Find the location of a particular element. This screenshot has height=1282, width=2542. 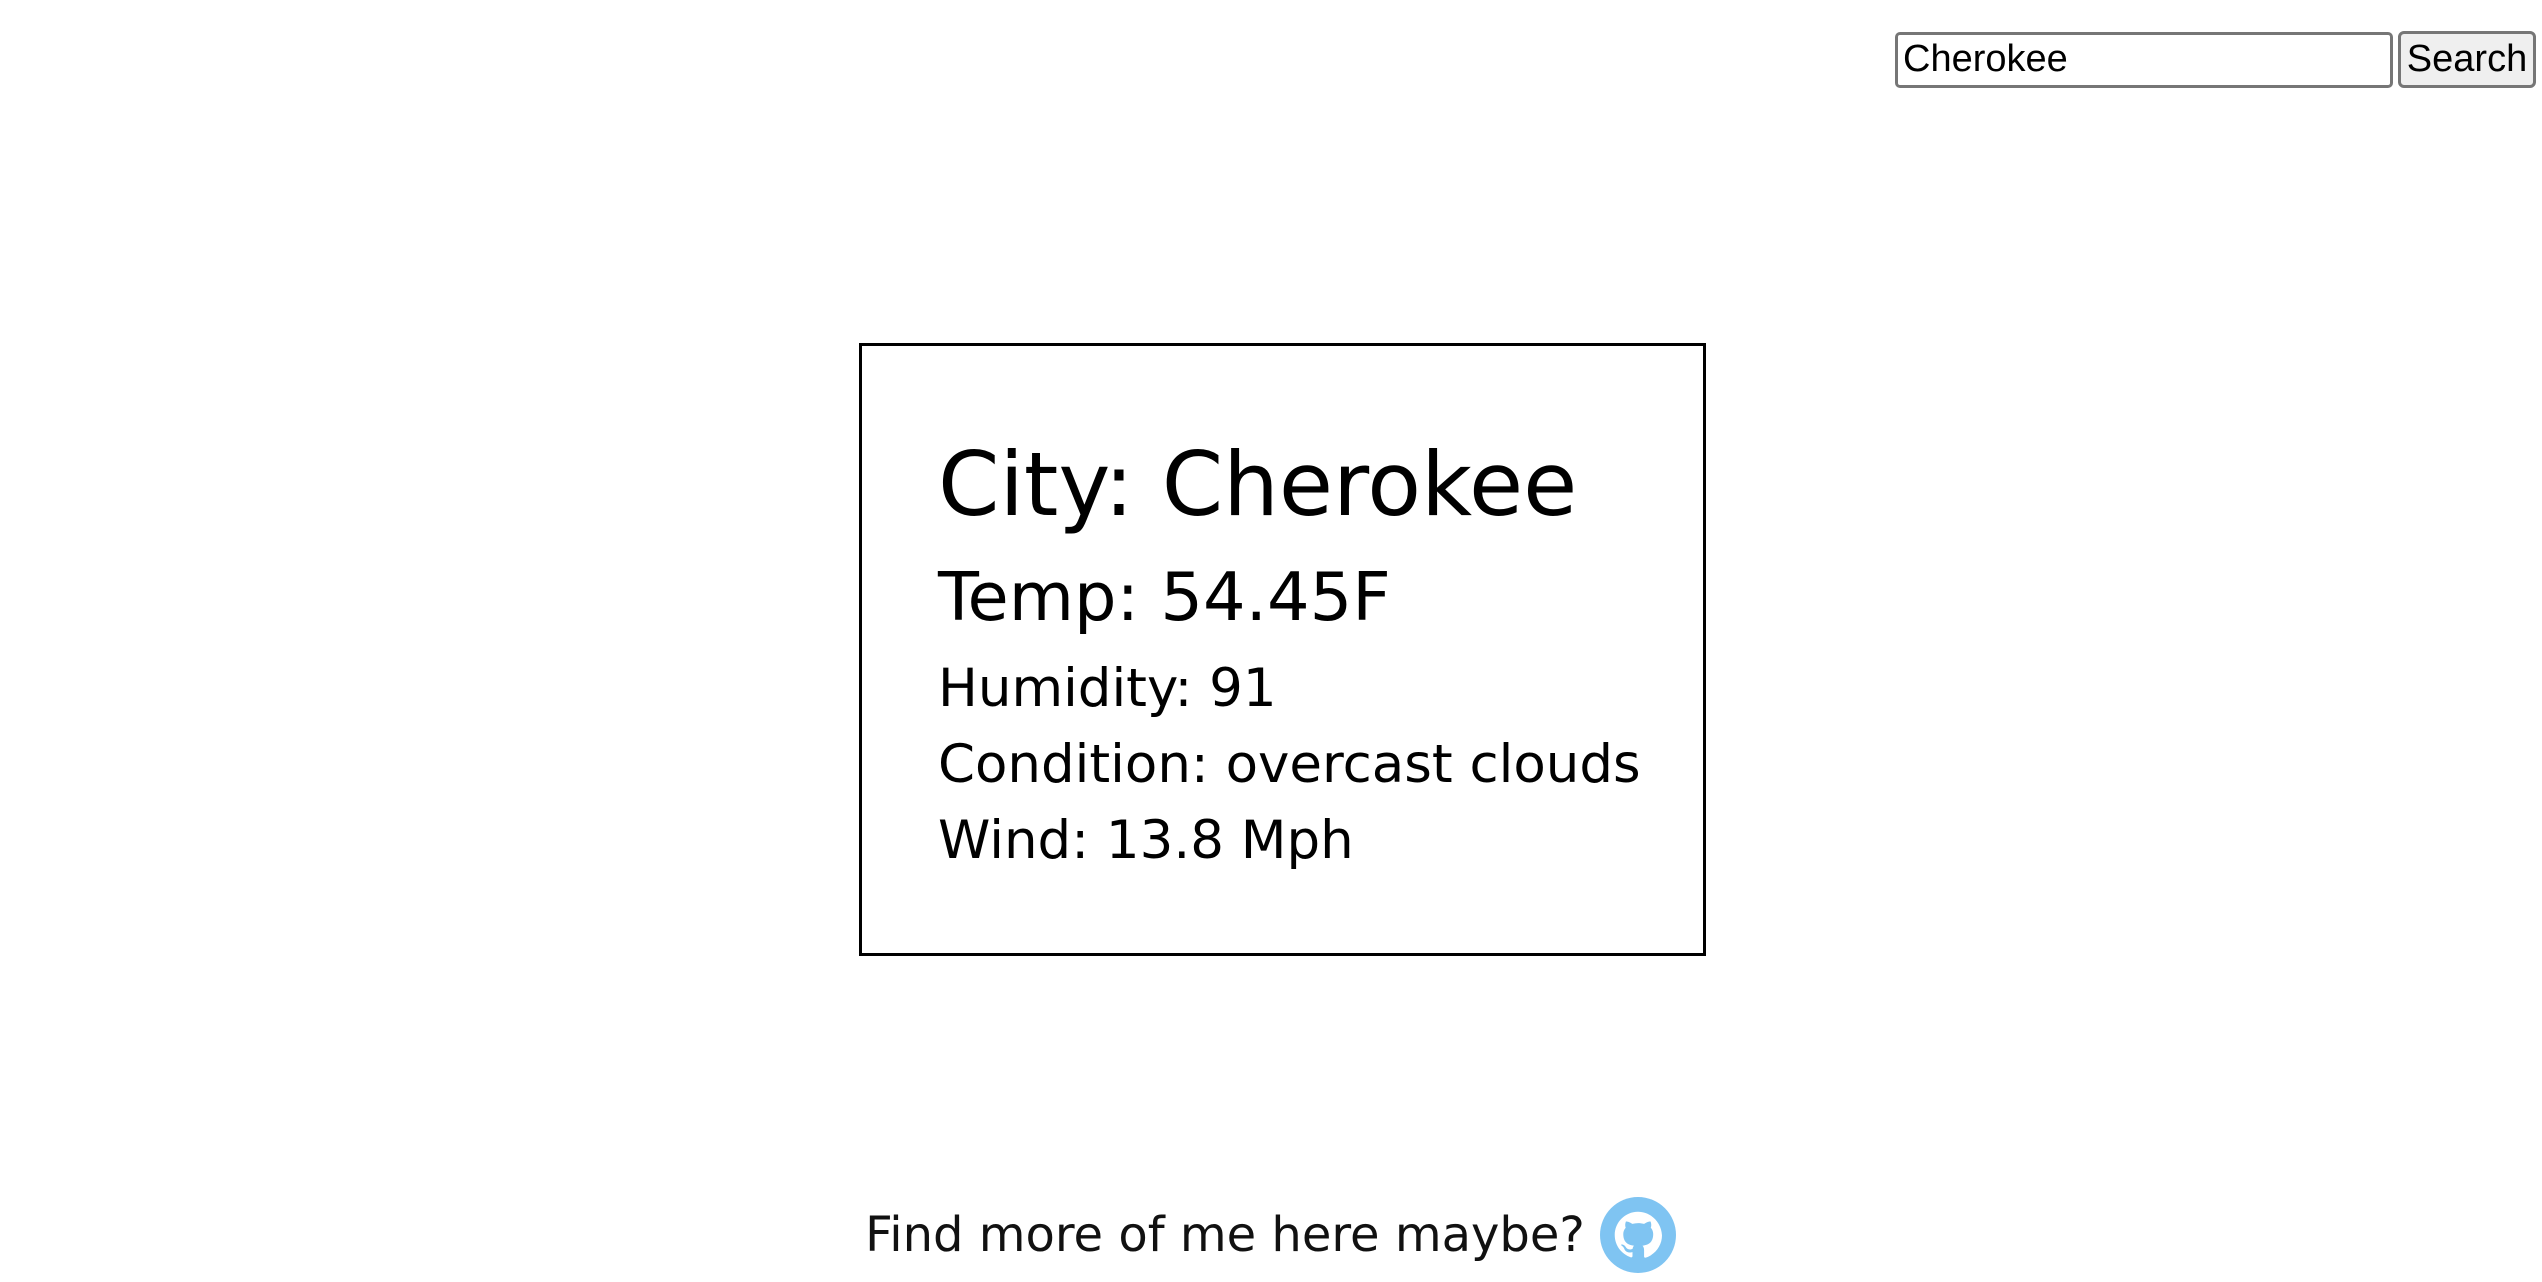

city-name: City: Cherokee is located at coordinates (1258, 484).